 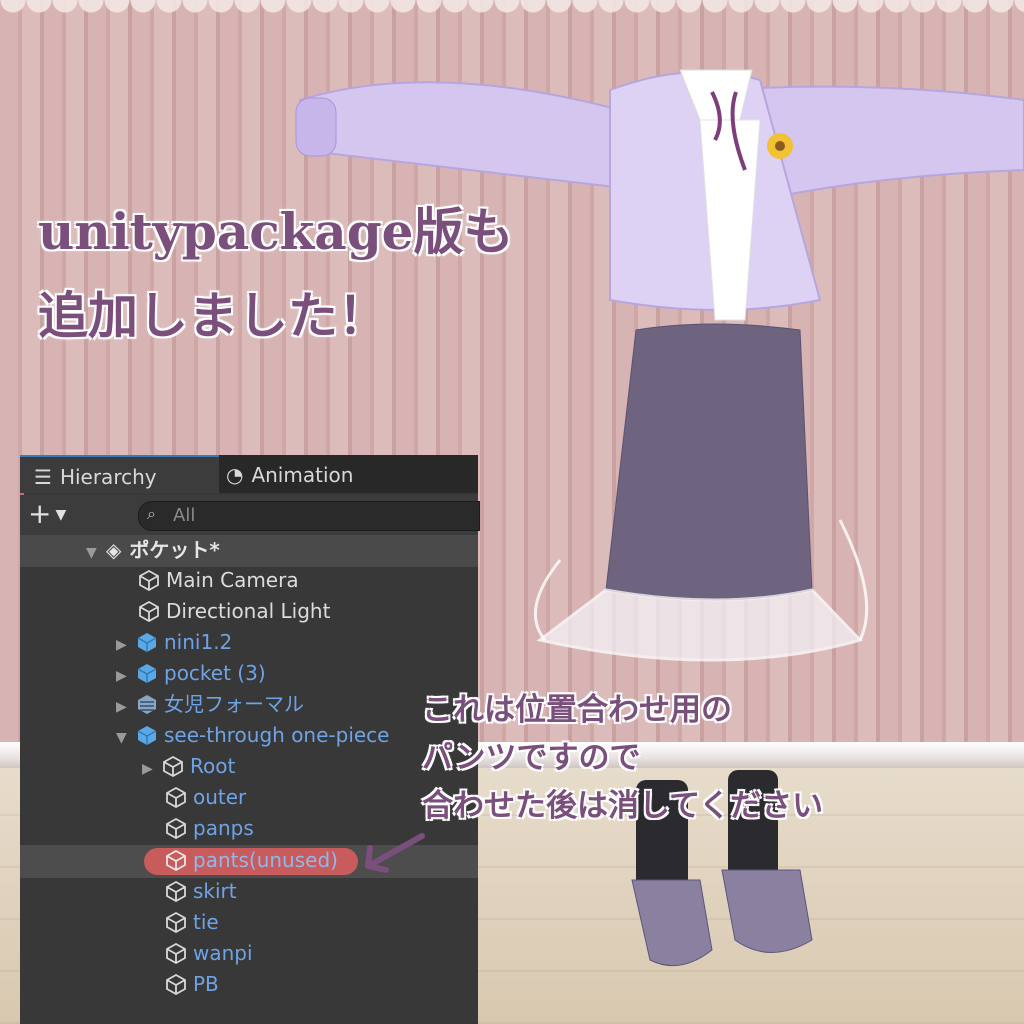 I want to click on list-item-directional-light: Directional Light, so click(x=234, y=611).